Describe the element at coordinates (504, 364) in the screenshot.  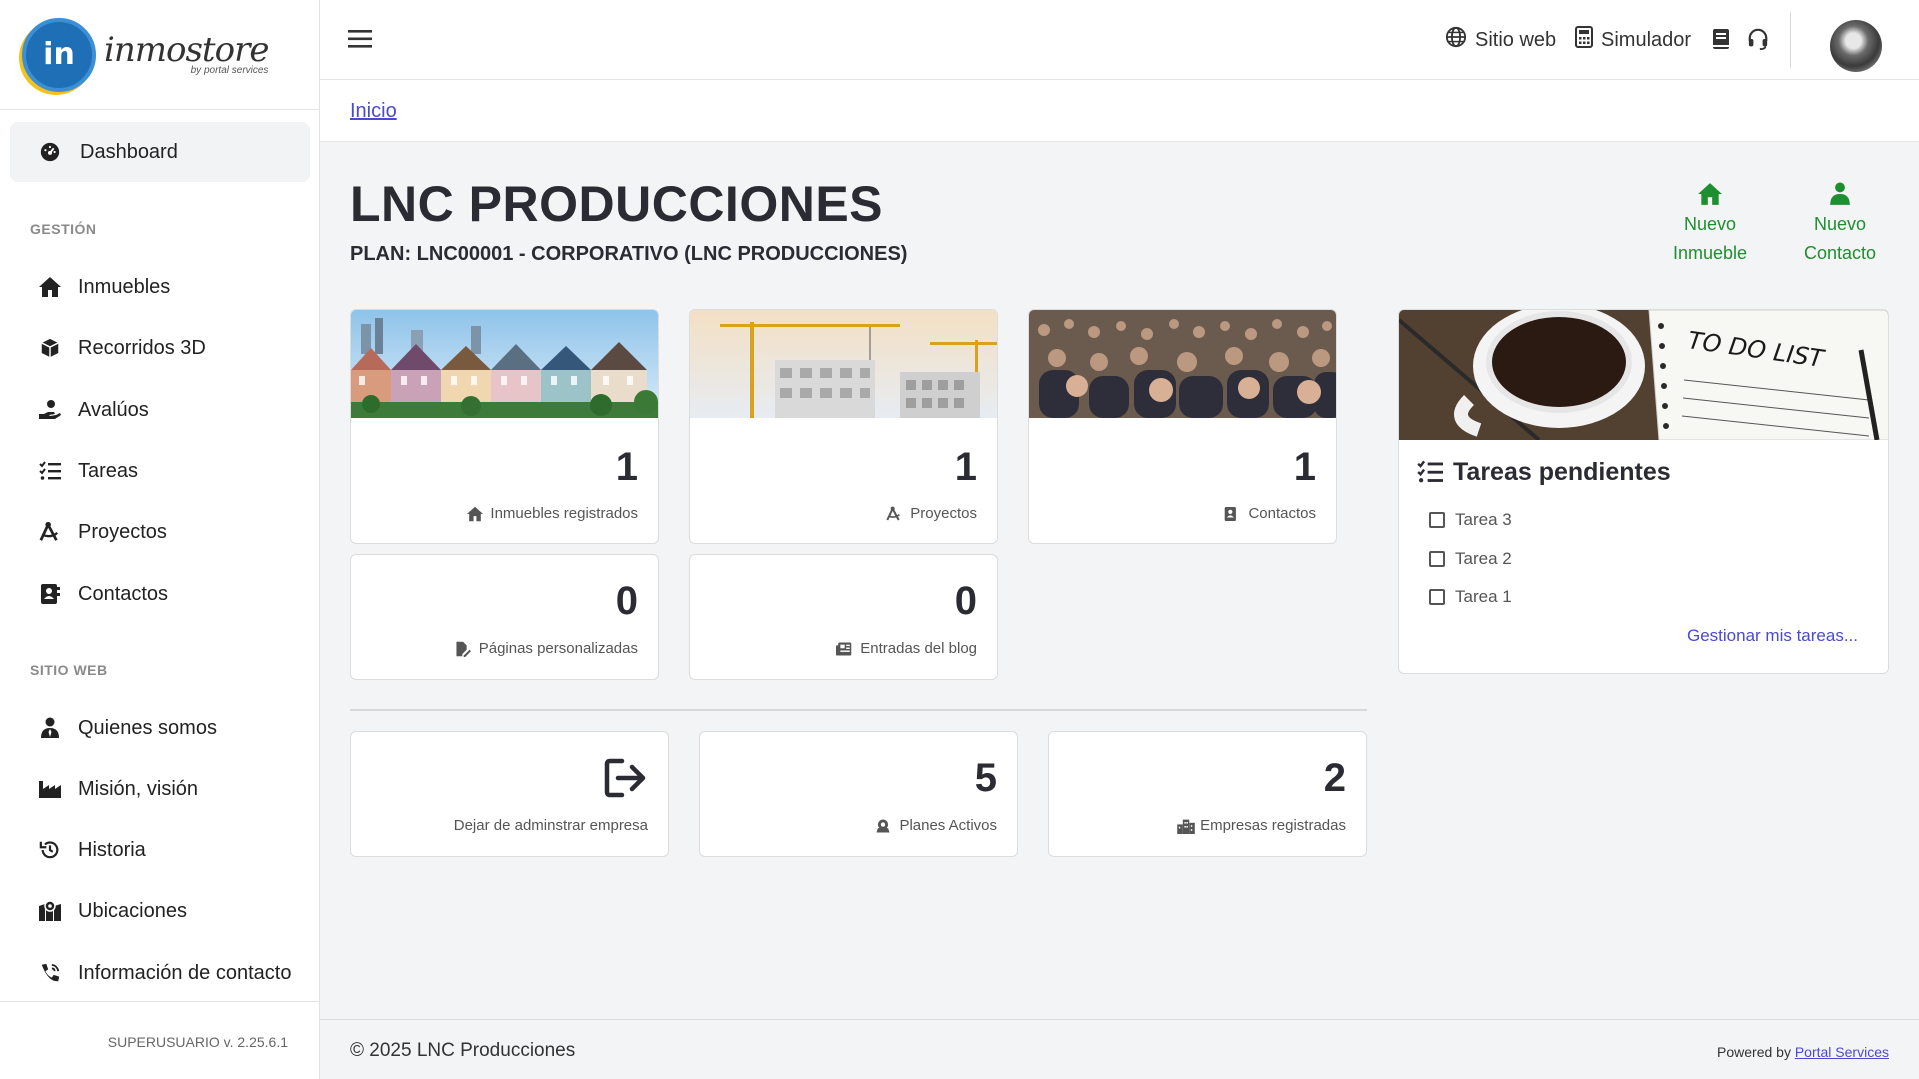
I see `houses-image` at that location.